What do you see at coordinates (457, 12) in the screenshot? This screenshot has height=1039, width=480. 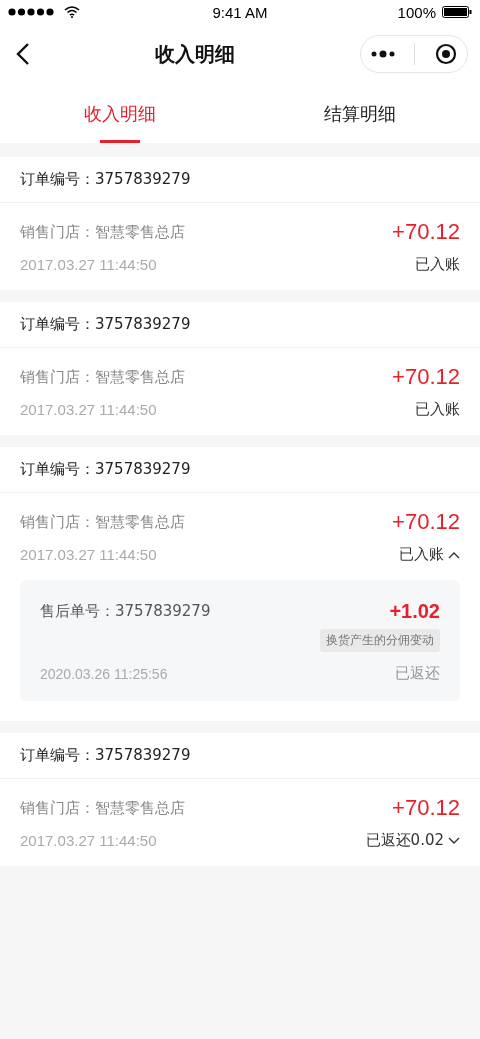 I see `battery-icon` at bounding box center [457, 12].